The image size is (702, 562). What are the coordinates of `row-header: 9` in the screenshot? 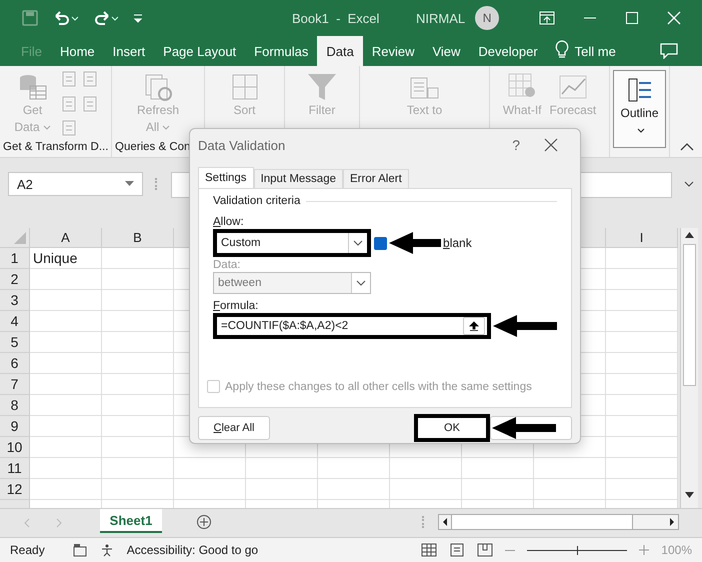 It's located at (15, 426).